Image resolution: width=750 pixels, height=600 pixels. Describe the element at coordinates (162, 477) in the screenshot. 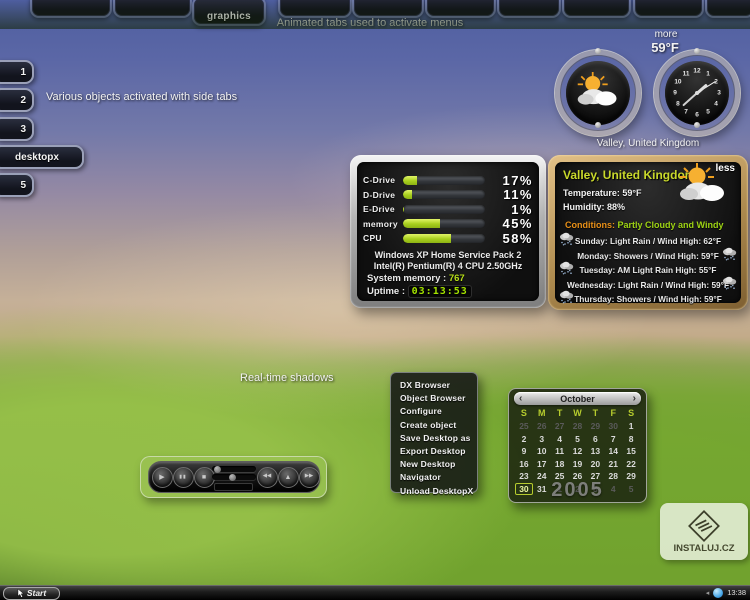

I see `play-button: ▶` at that location.